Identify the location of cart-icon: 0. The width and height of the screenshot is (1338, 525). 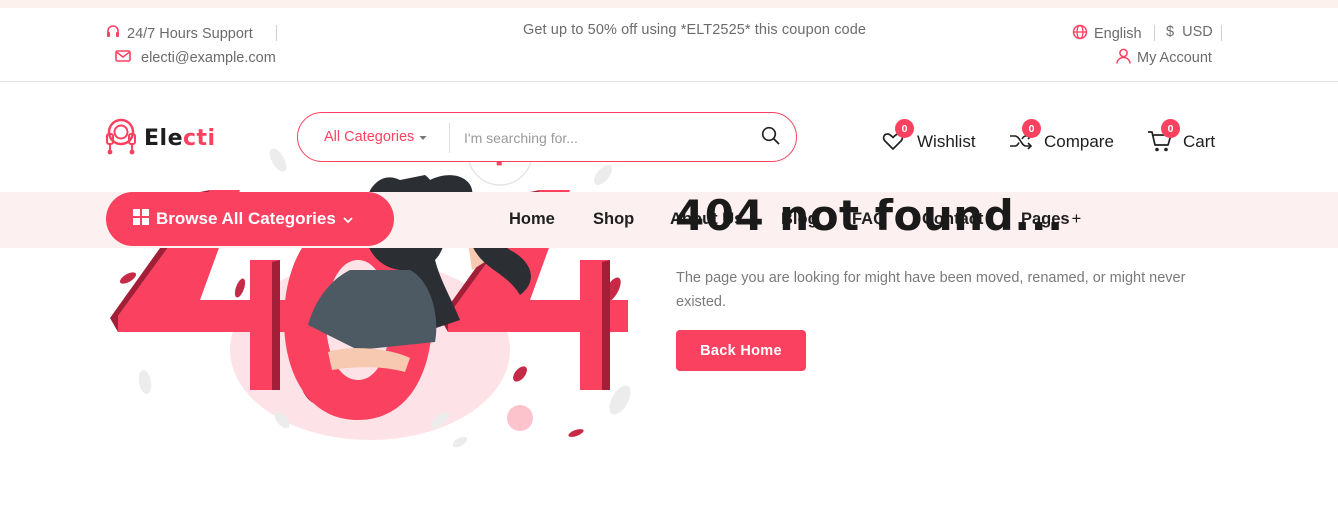
(1163, 137).